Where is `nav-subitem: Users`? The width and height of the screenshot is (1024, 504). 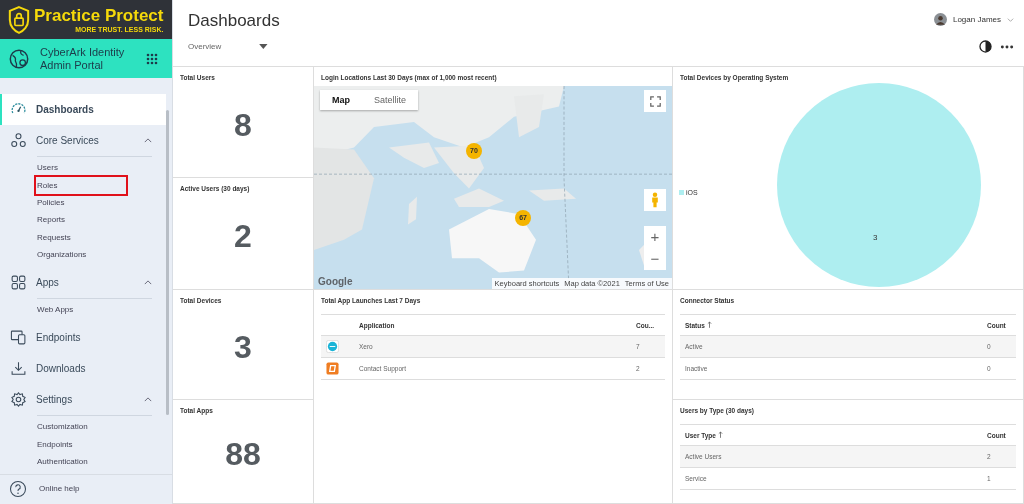
nav-subitem: Users is located at coordinates (47, 168).